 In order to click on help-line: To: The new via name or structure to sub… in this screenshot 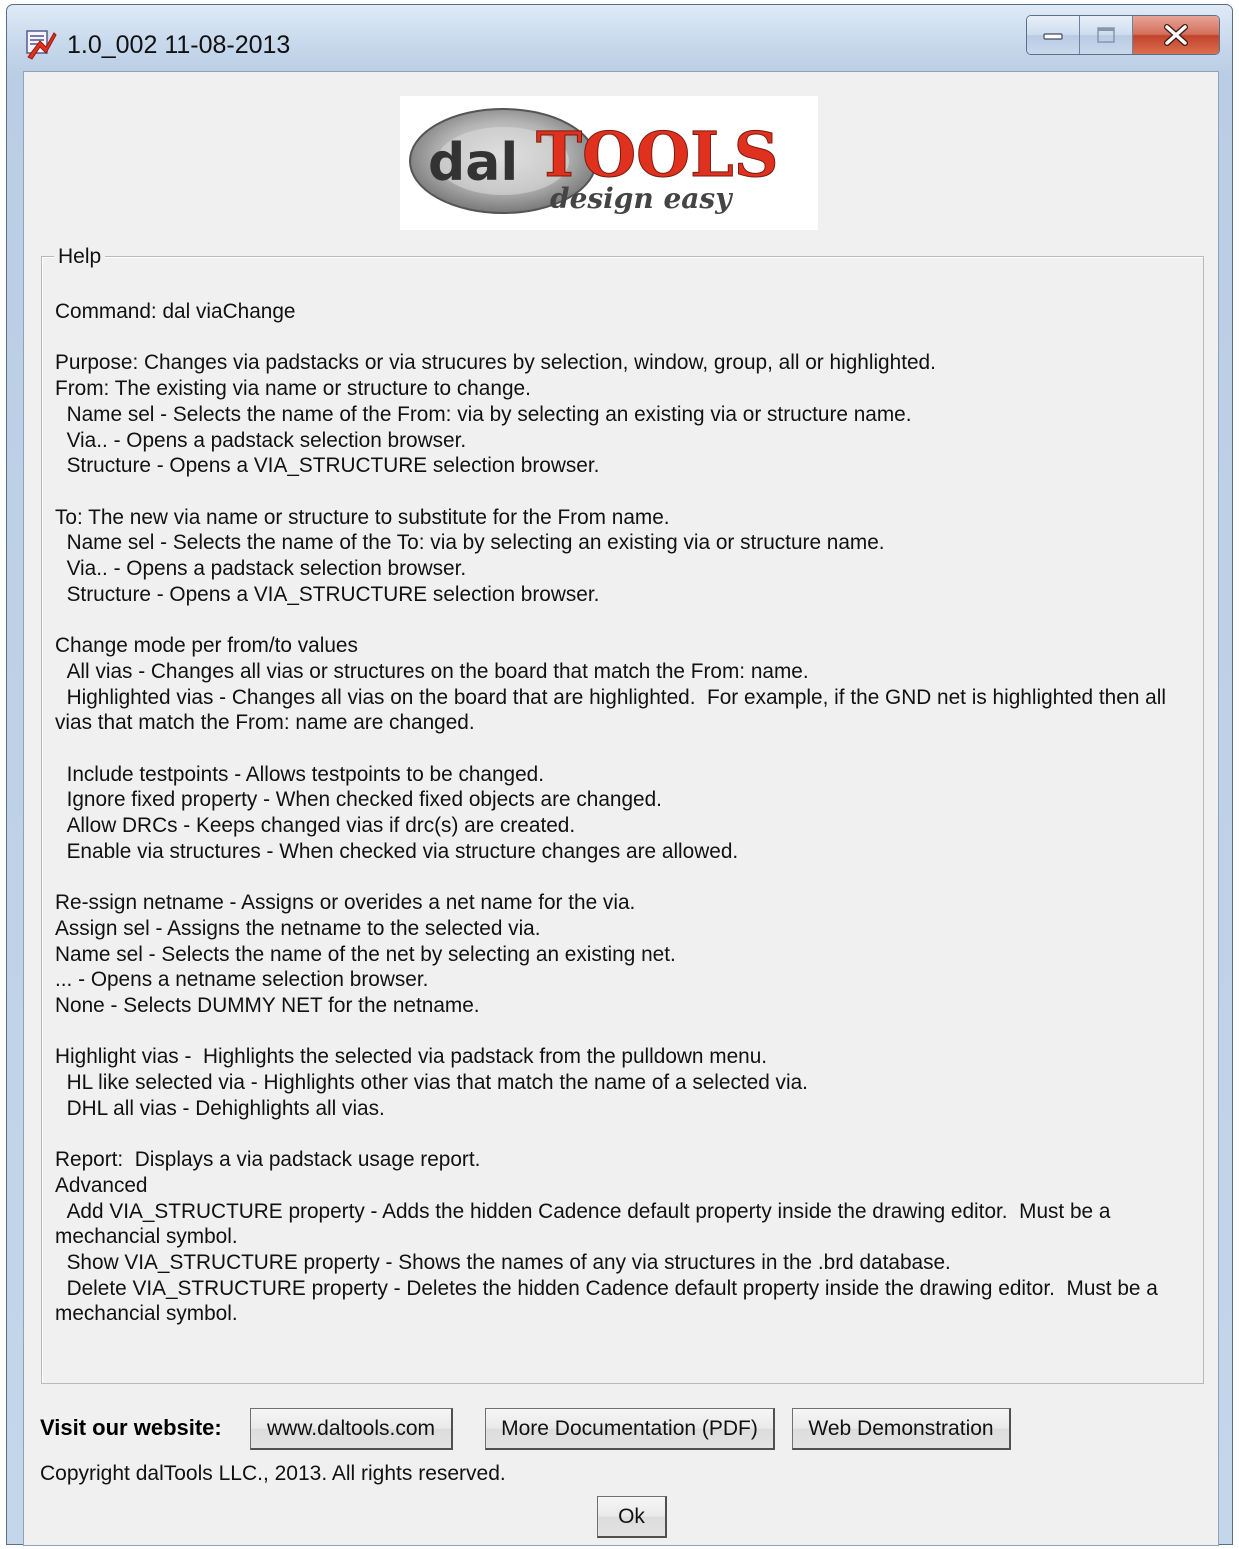, I will do `click(362, 517)`.